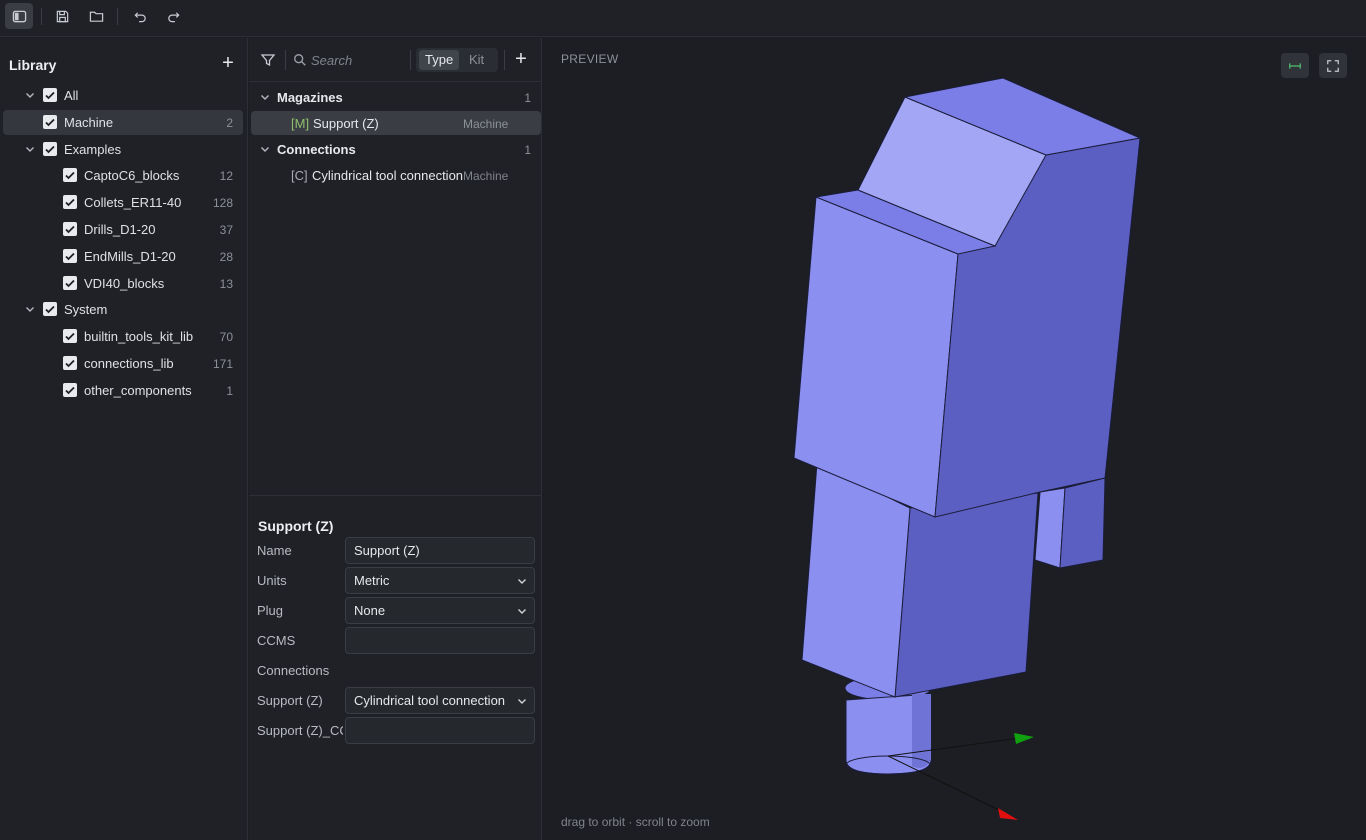  I want to click on name-field: Support (Z), so click(440, 550).